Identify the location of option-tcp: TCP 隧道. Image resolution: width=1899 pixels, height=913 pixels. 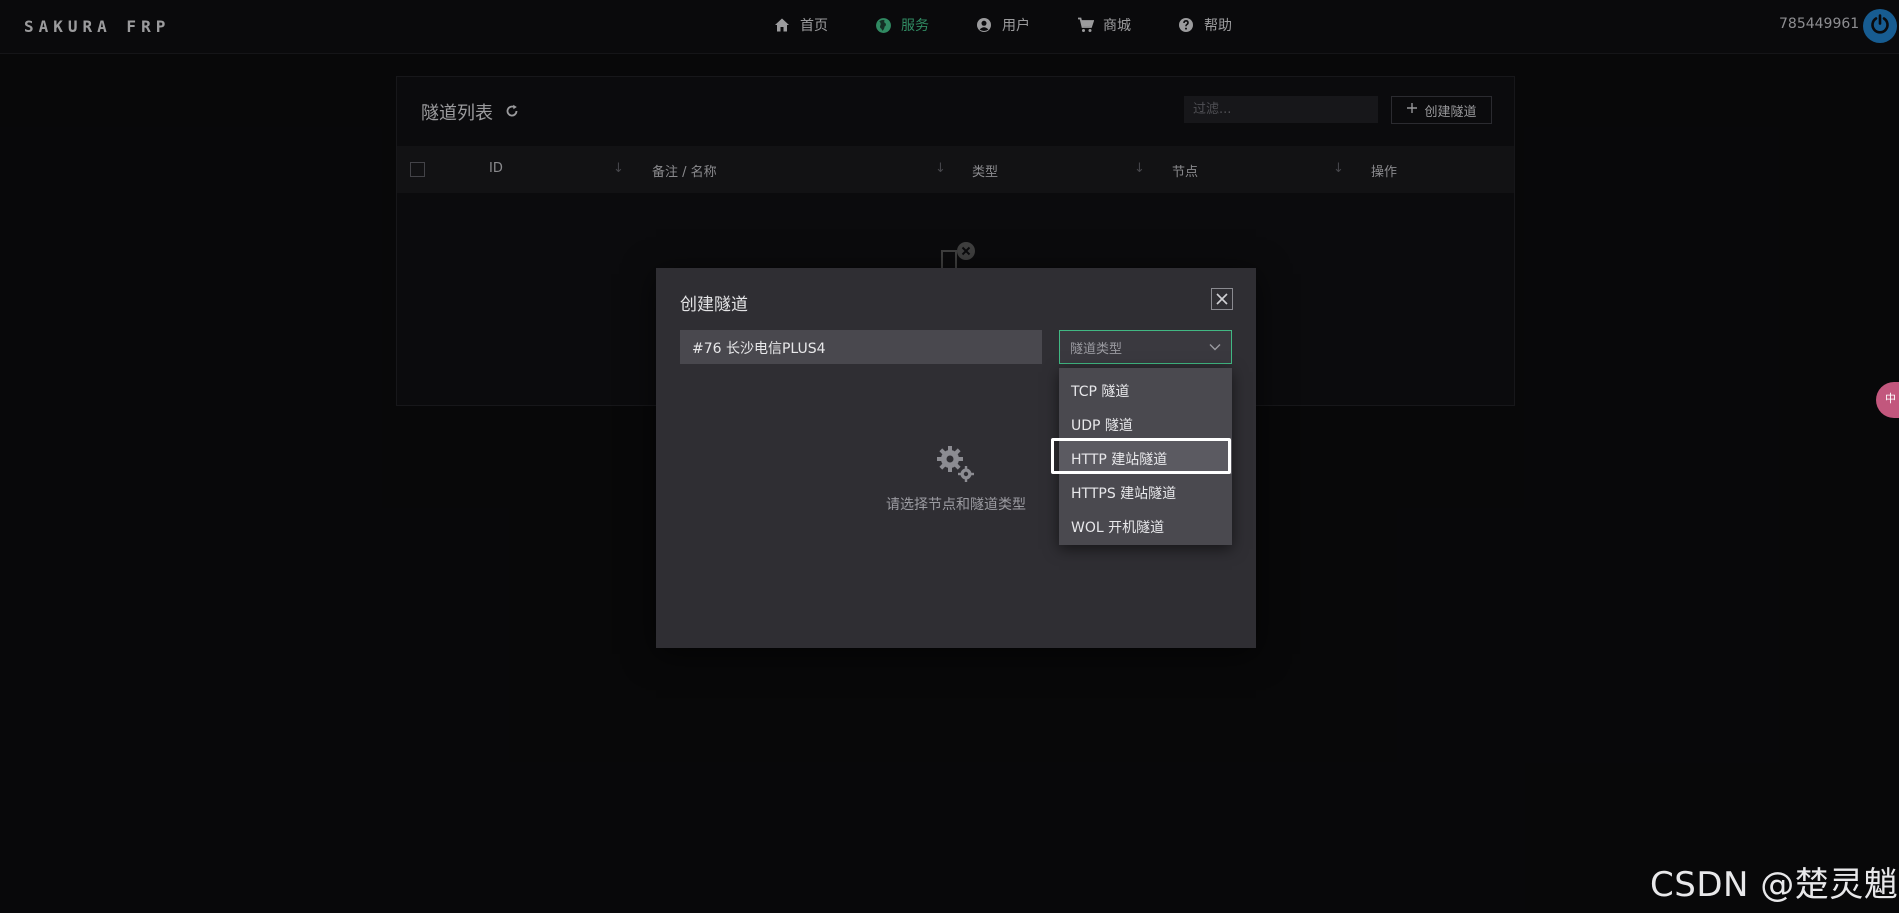
(1145, 389).